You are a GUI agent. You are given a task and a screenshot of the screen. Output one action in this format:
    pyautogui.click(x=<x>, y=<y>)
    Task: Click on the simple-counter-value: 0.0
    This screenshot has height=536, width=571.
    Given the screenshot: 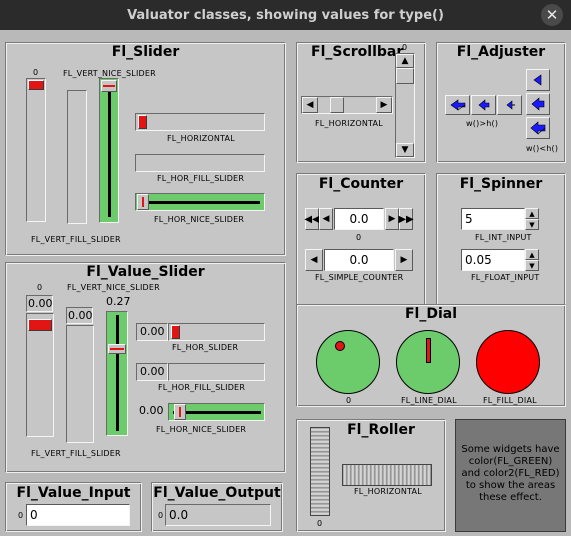 What is the action you would take?
    pyautogui.click(x=359, y=260)
    